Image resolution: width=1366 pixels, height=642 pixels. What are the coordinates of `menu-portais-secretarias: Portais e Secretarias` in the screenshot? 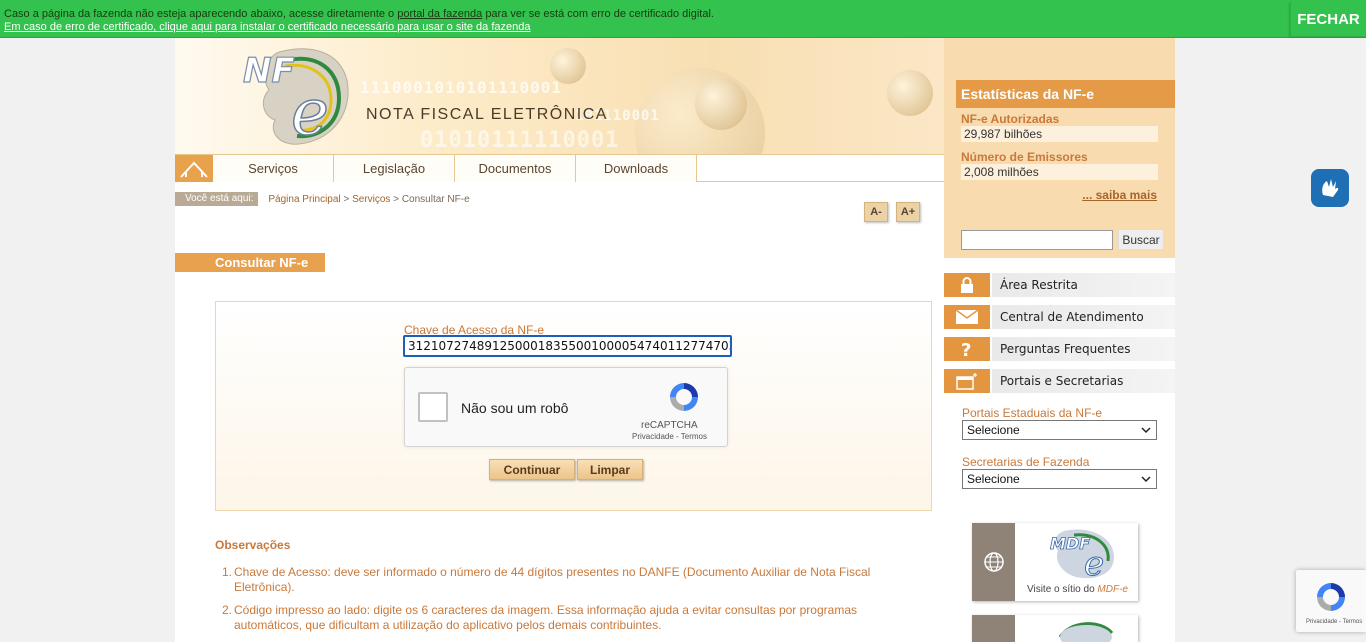 It's located at (1059, 381).